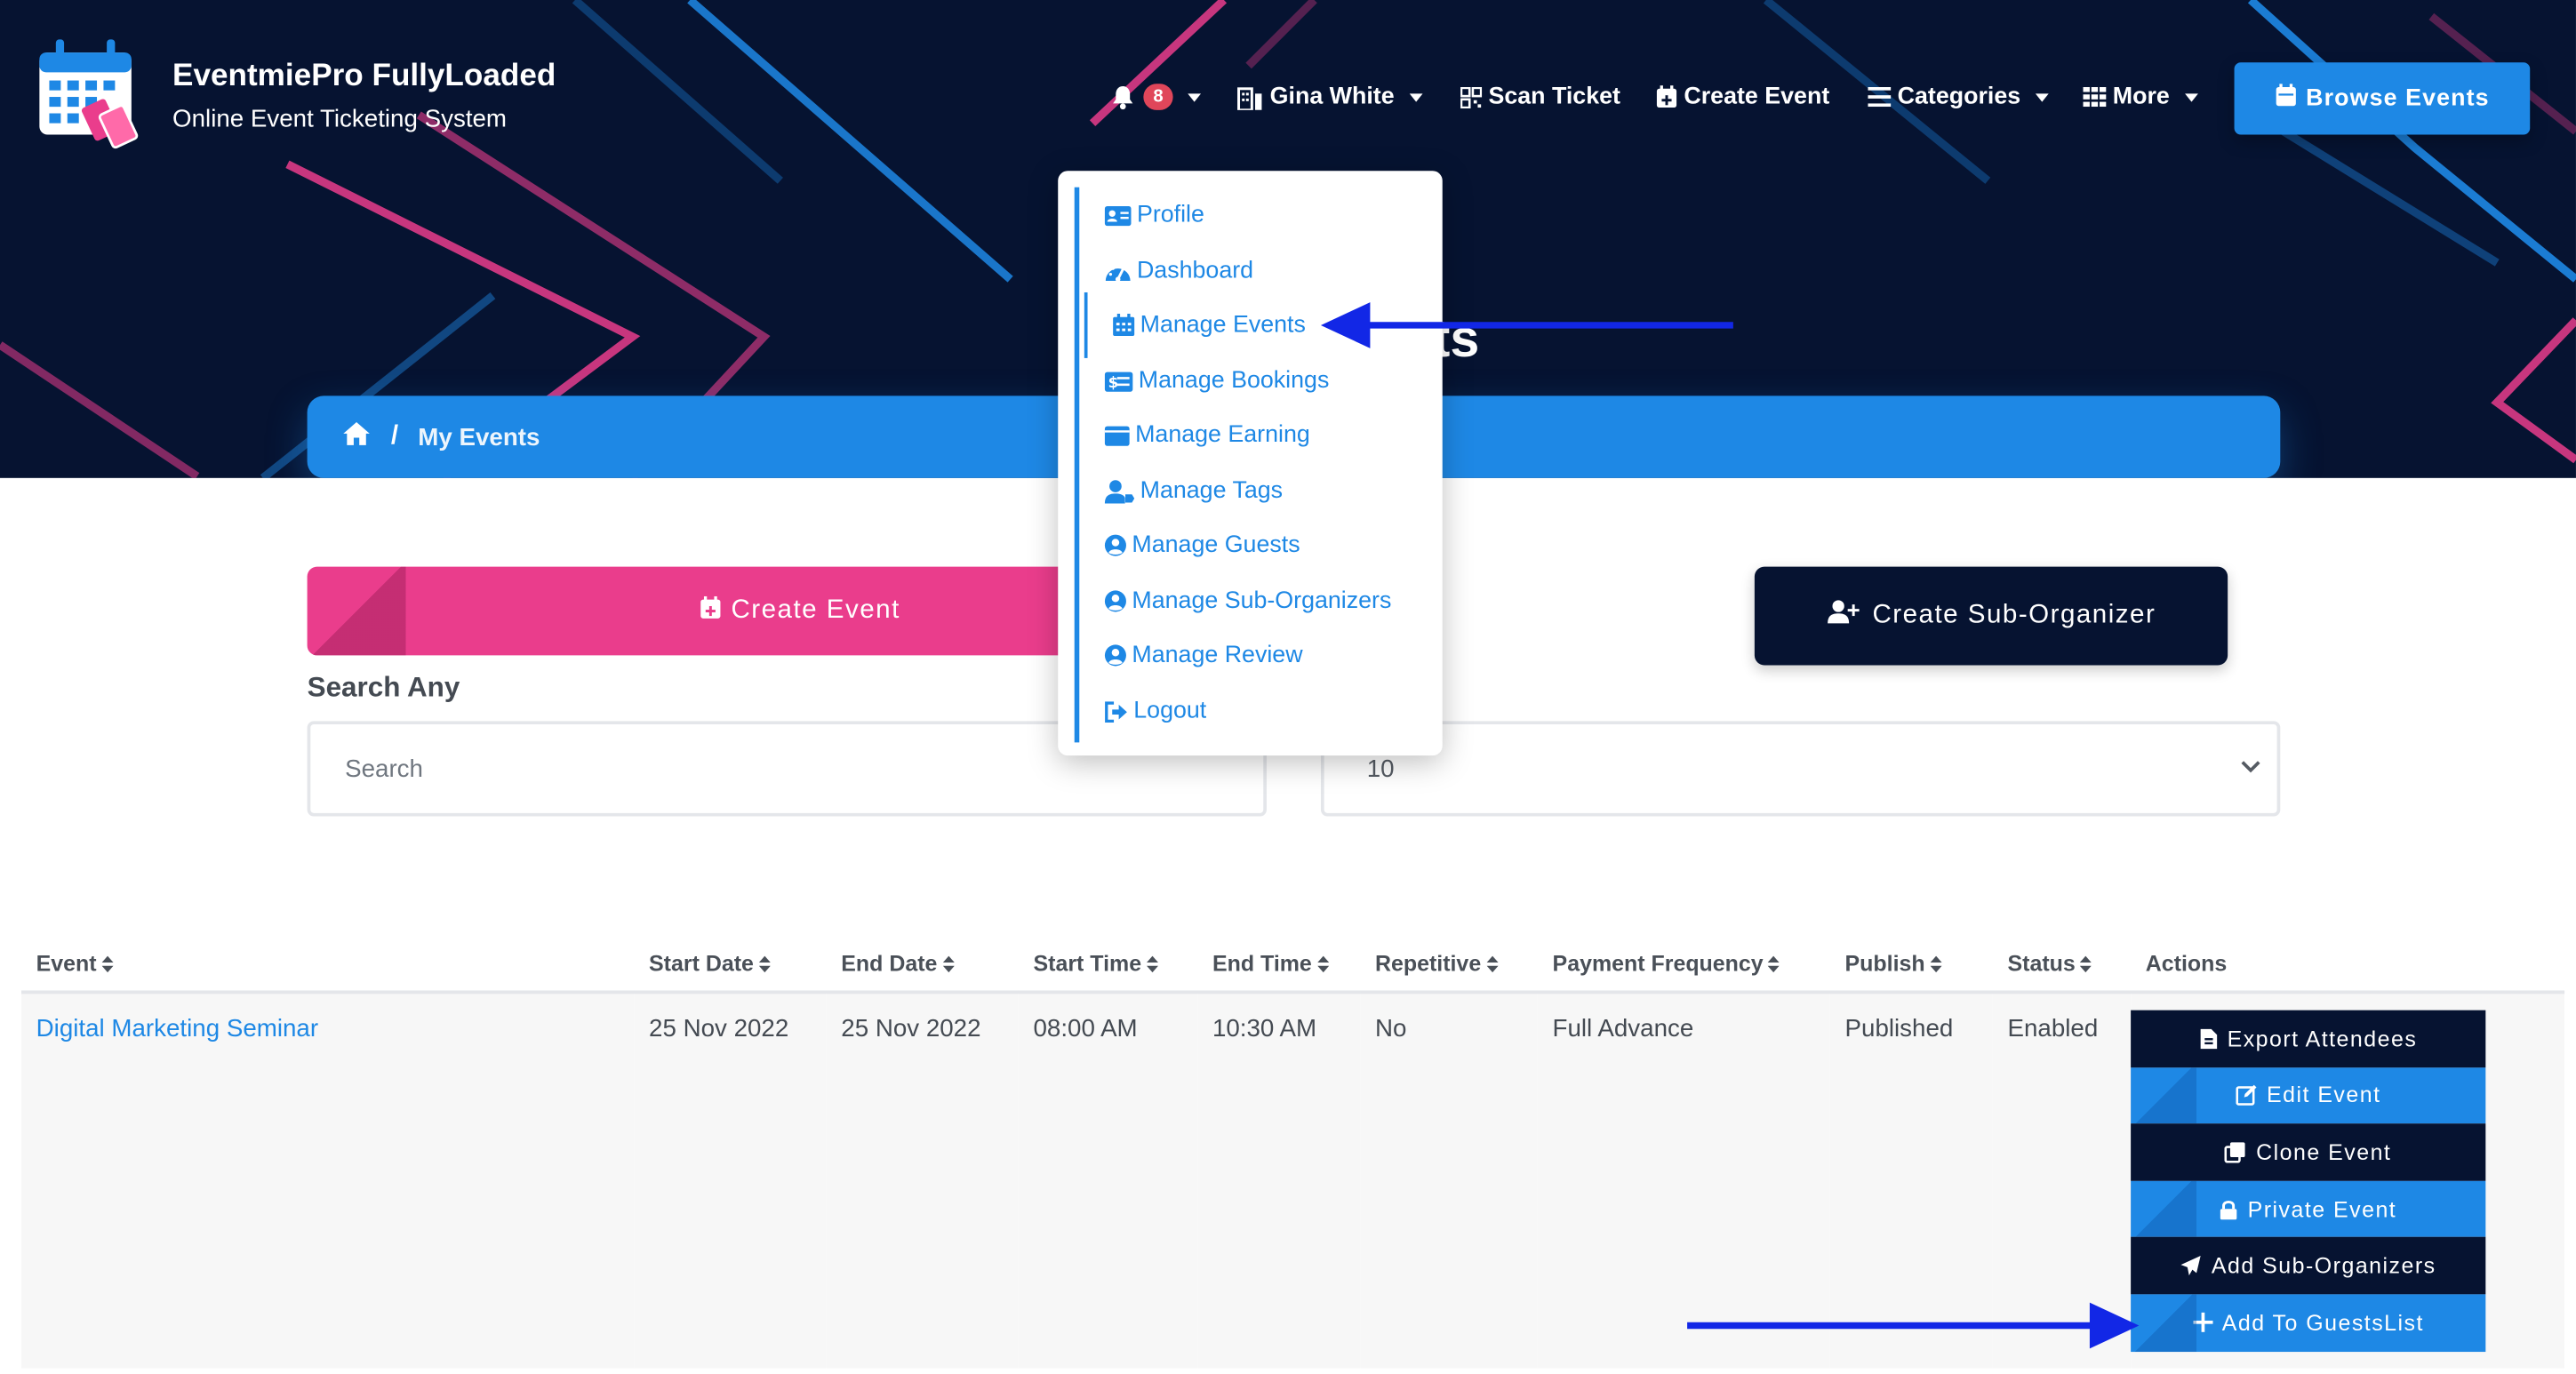  Describe the element at coordinates (1217, 655) in the screenshot. I see `menu-item-label: Manage Review` at that location.